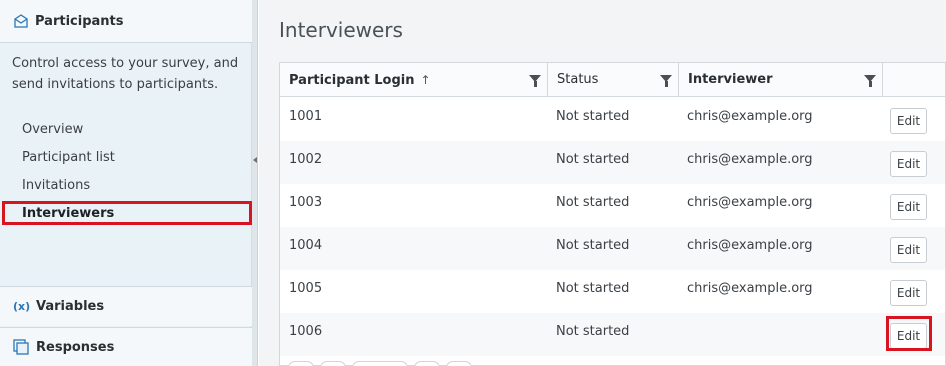 This screenshot has width=946, height=366. What do you see at coordinates (70, 306) in the screenshot?
I see `sidebar-section-variables-label: Variables` at bounding box center [70, 306].